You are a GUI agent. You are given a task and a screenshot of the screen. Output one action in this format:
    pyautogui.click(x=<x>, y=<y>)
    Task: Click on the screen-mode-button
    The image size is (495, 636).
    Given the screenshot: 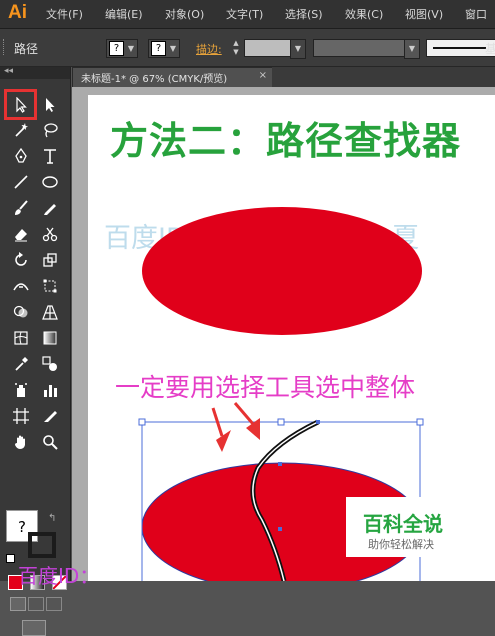 What is the action you would take?
    pyautogui.click(x=34, y=628)
    